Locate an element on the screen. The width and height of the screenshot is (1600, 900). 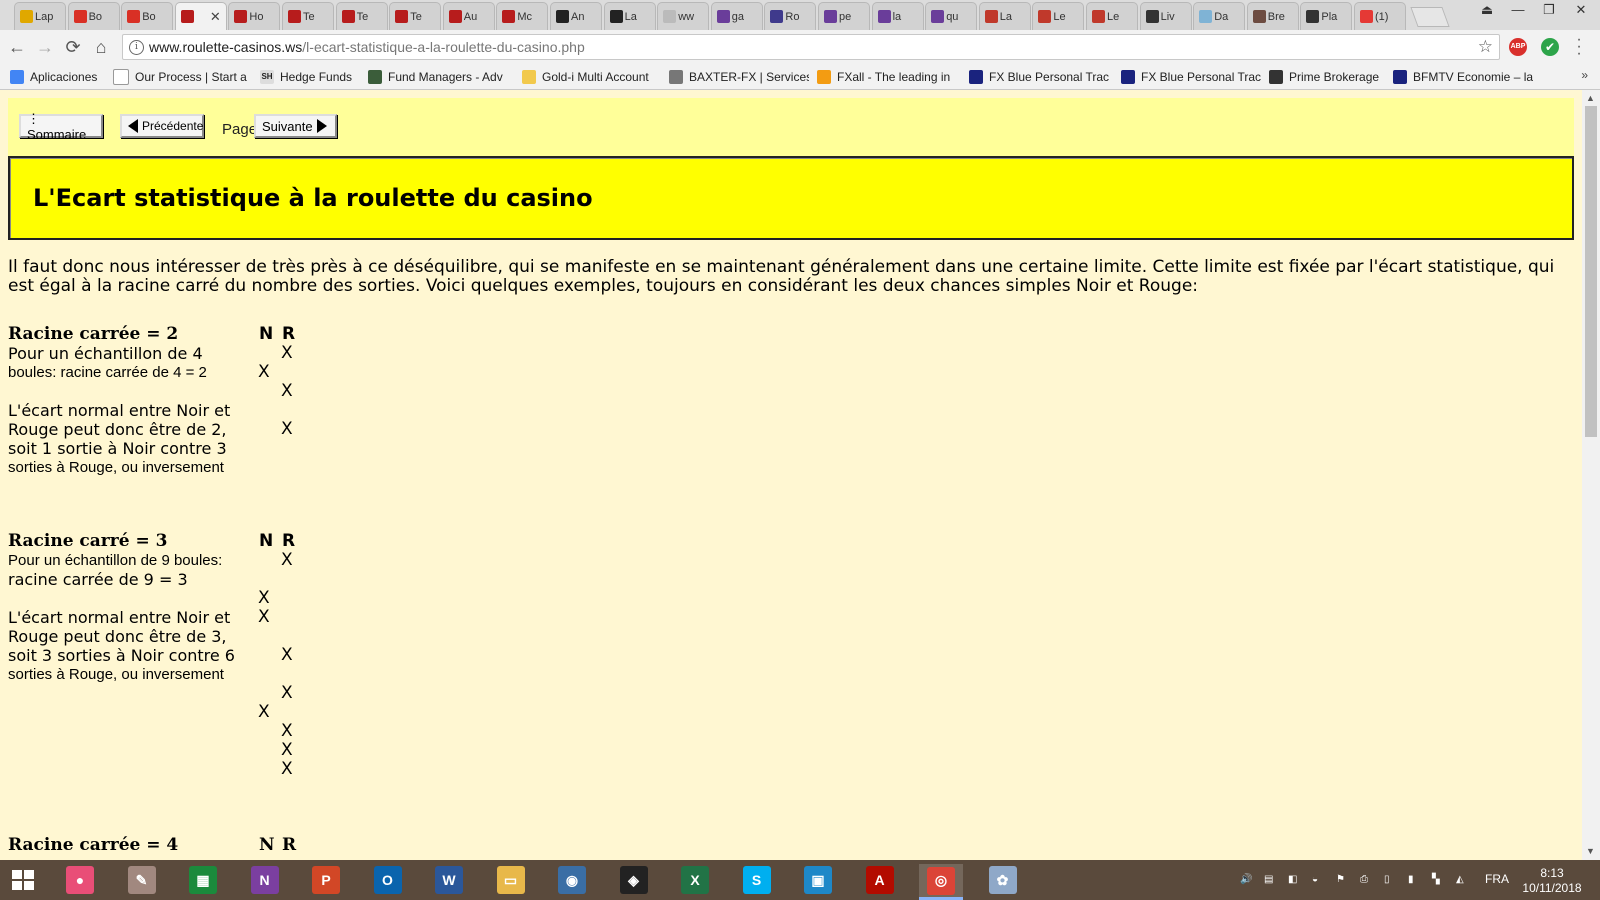
bookmark-item: Fund Managers - Adv is located at coordinates (438, 77).